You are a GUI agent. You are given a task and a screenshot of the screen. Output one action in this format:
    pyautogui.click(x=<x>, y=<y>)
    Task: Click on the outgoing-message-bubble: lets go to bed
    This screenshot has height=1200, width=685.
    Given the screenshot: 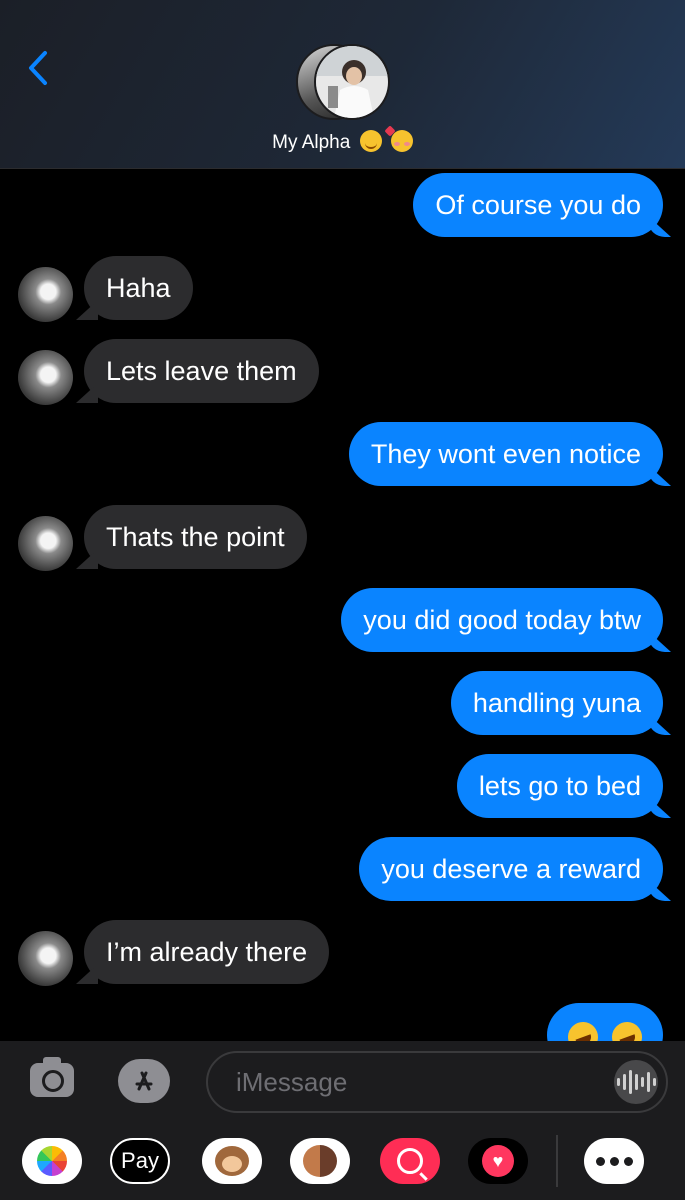 What is the action you would take?
    pyautogui.click(x=559, y=786)
    